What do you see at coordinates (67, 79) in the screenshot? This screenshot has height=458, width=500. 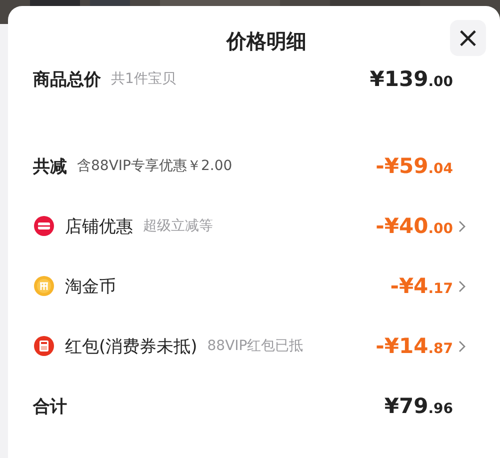 I see `row-label: 商品总价` at bounding box center [67, 79].